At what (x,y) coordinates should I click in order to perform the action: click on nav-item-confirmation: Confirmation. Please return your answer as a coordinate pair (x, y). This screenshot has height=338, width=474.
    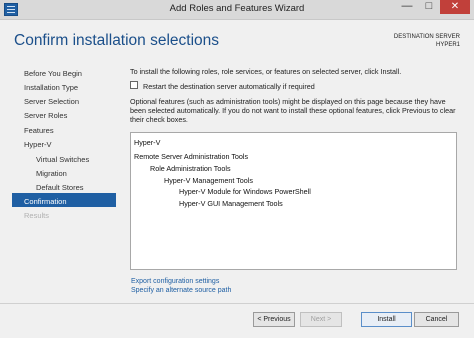
    Looking at the image, I should click on (45, 201).